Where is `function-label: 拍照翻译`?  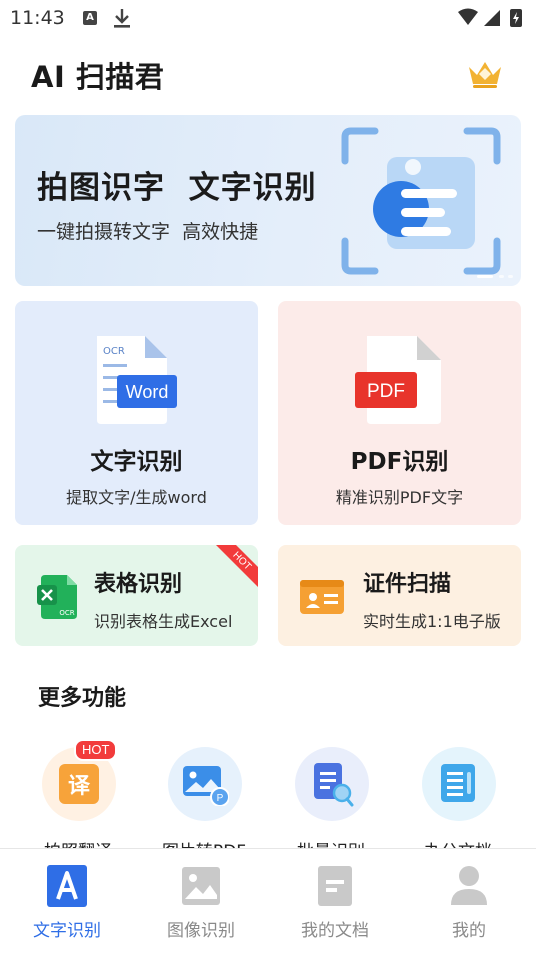
function-label: 拍照翻译 is located at coordinates (78, 842).